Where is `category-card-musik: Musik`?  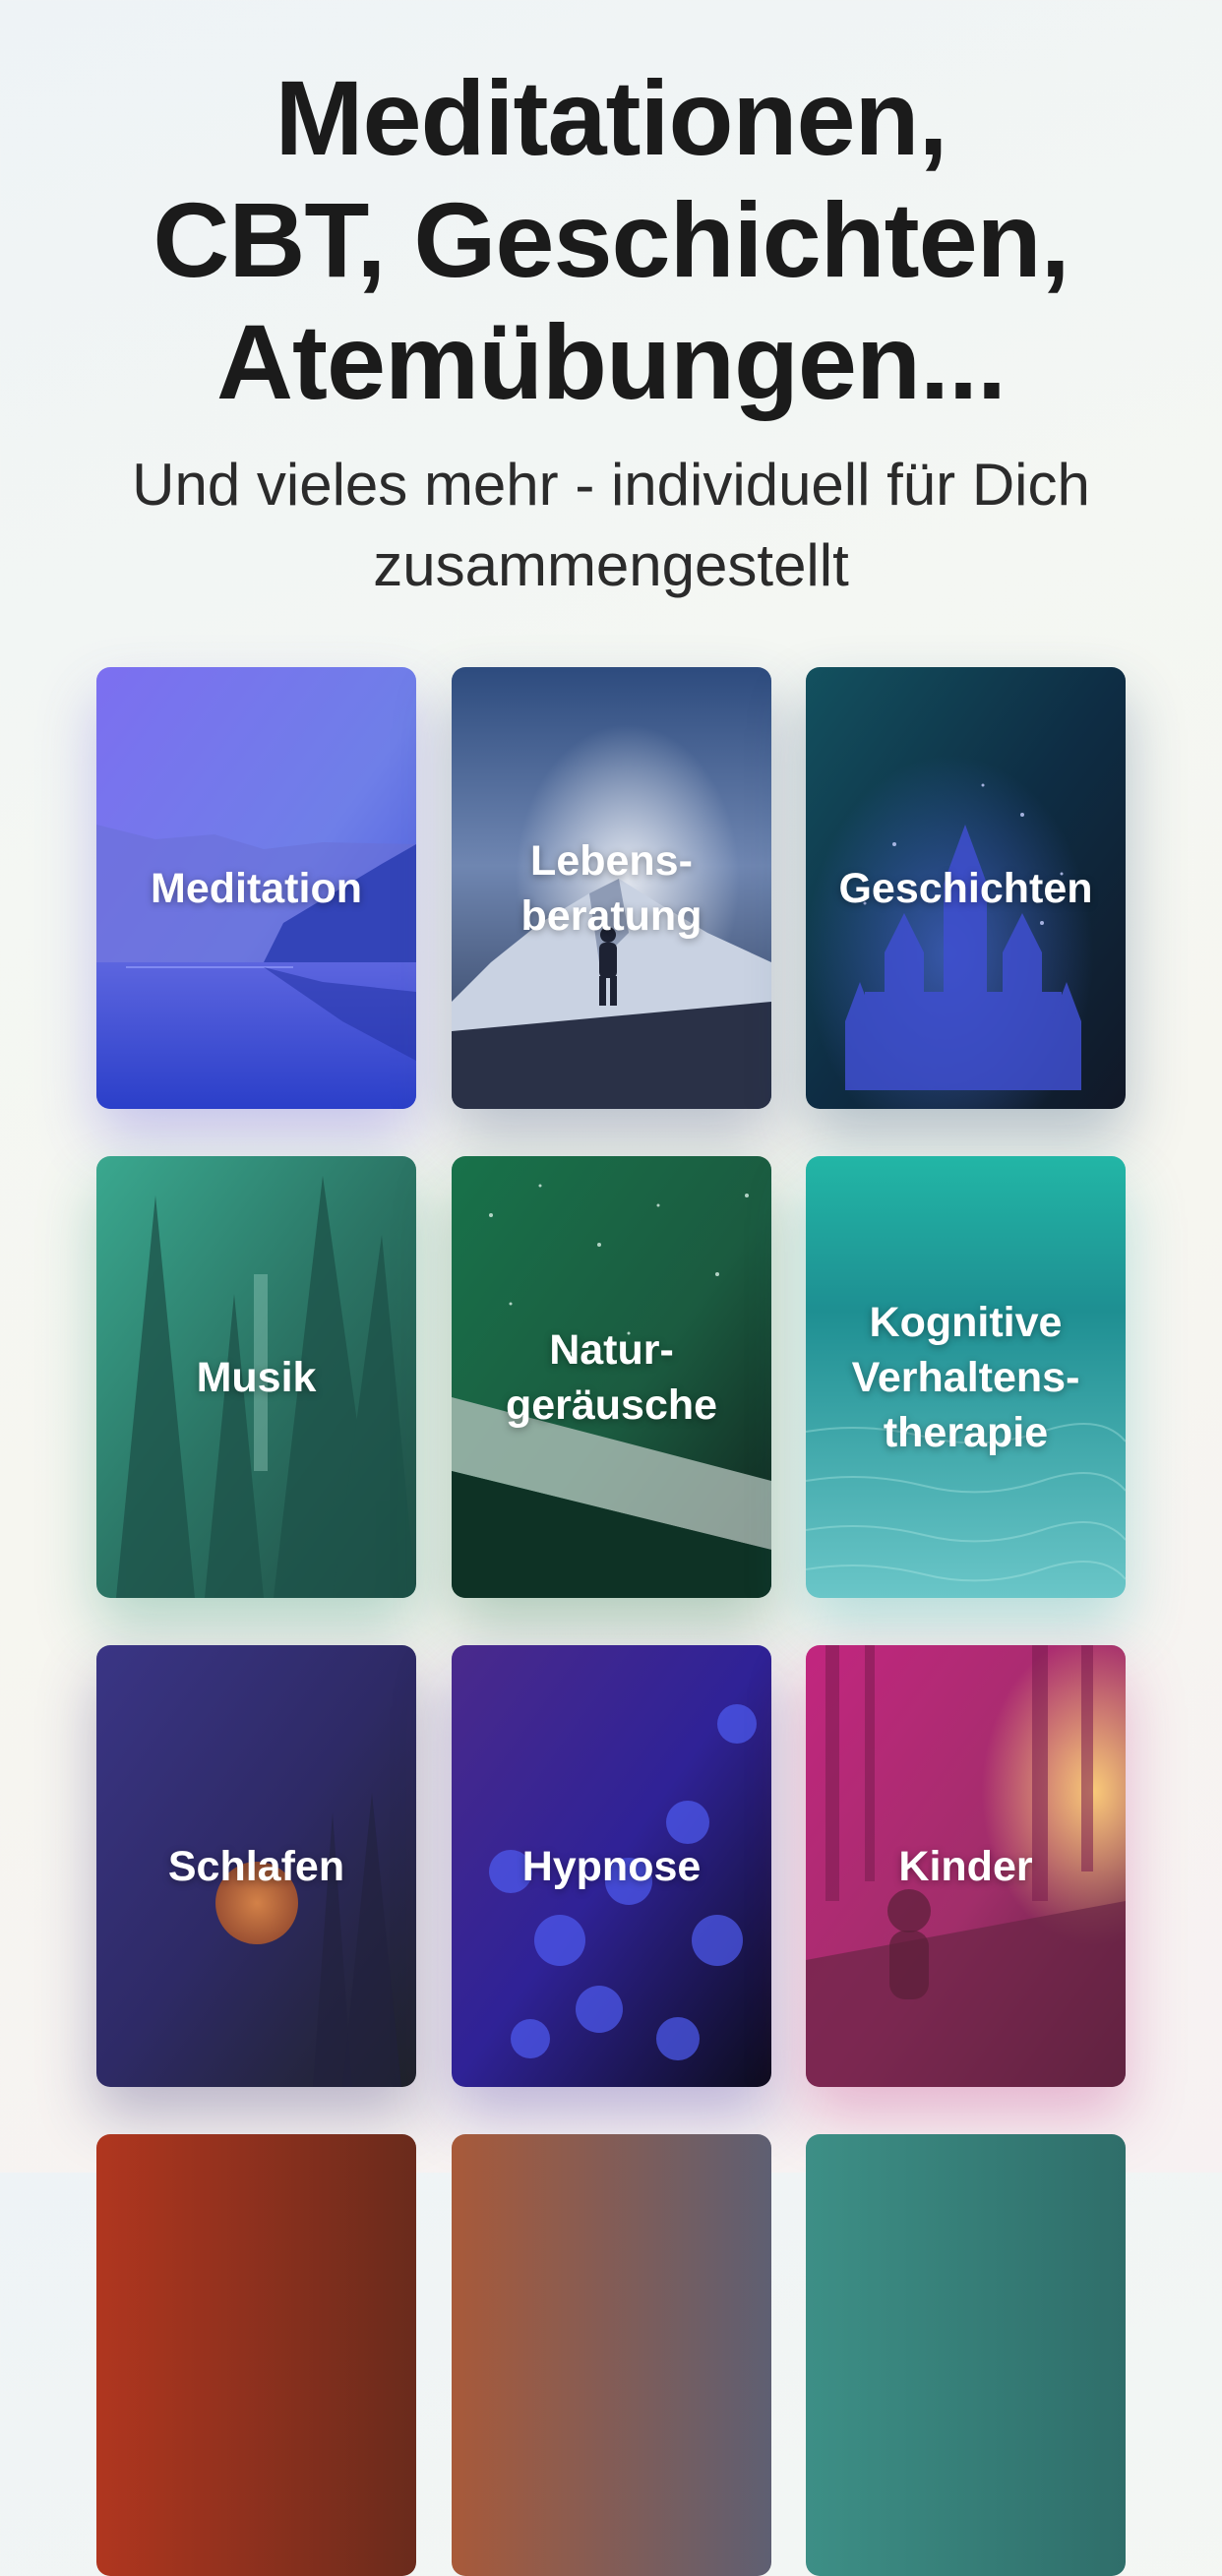
category-card-musik: Musik is located at coordinates (256, 1377).